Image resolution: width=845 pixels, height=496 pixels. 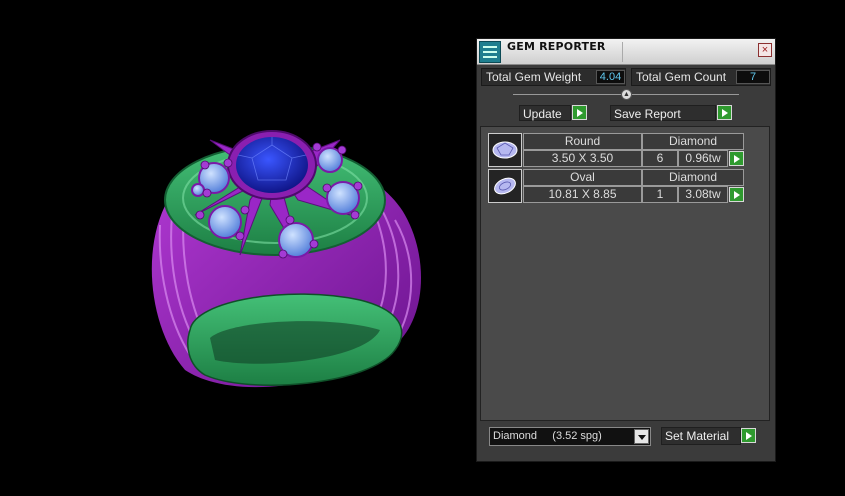 What do you see at coordinates (579, 112) in the screenshot?
I see `update-arrow-icon` at bounding box center [579, 112].